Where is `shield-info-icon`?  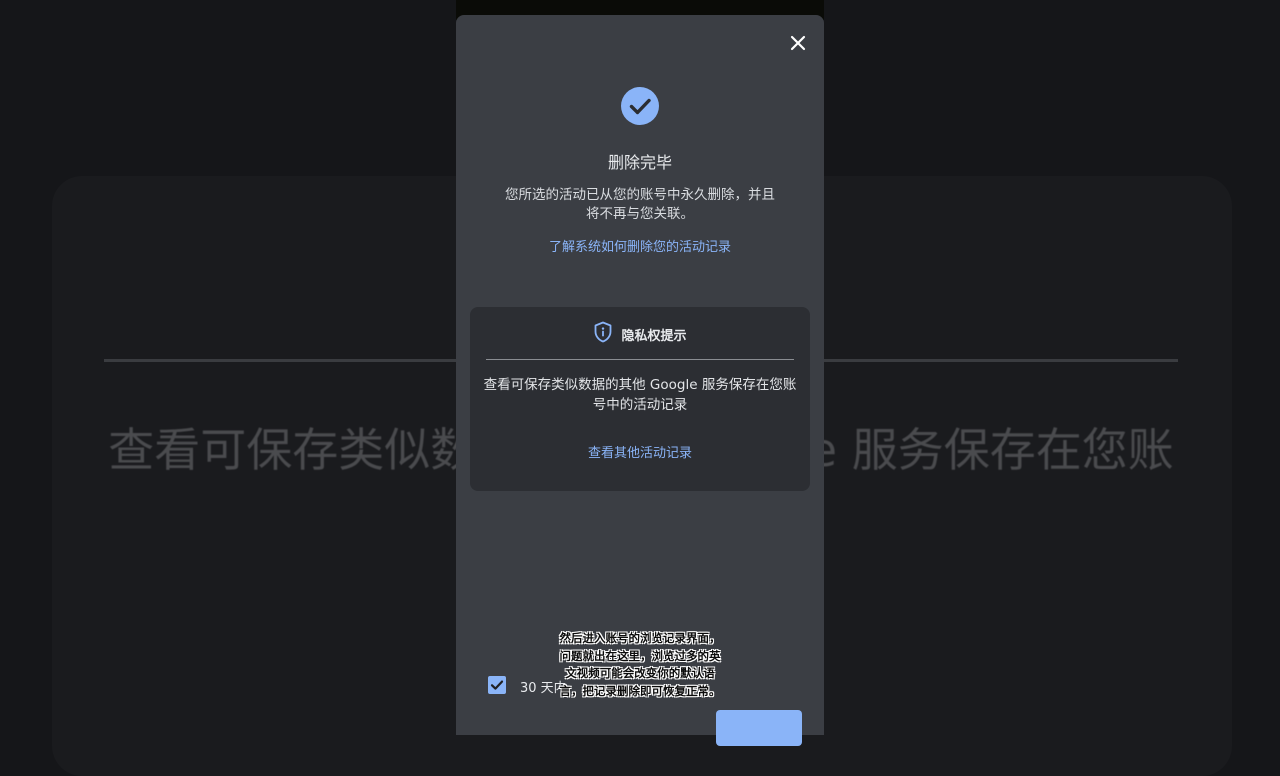 shield-info-icon is located at coordinates (603, 334).